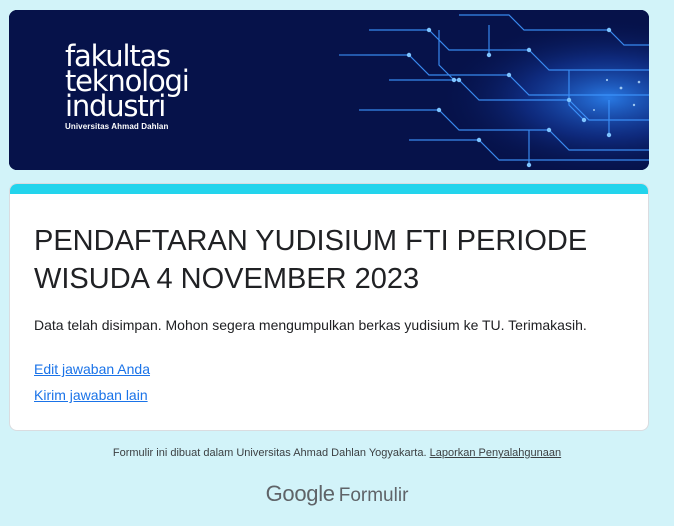  What do you see at coordinates (373, 495) in the screenshot?
I see `forms-wordmark: Formulir` at bounding box center [373, 495].